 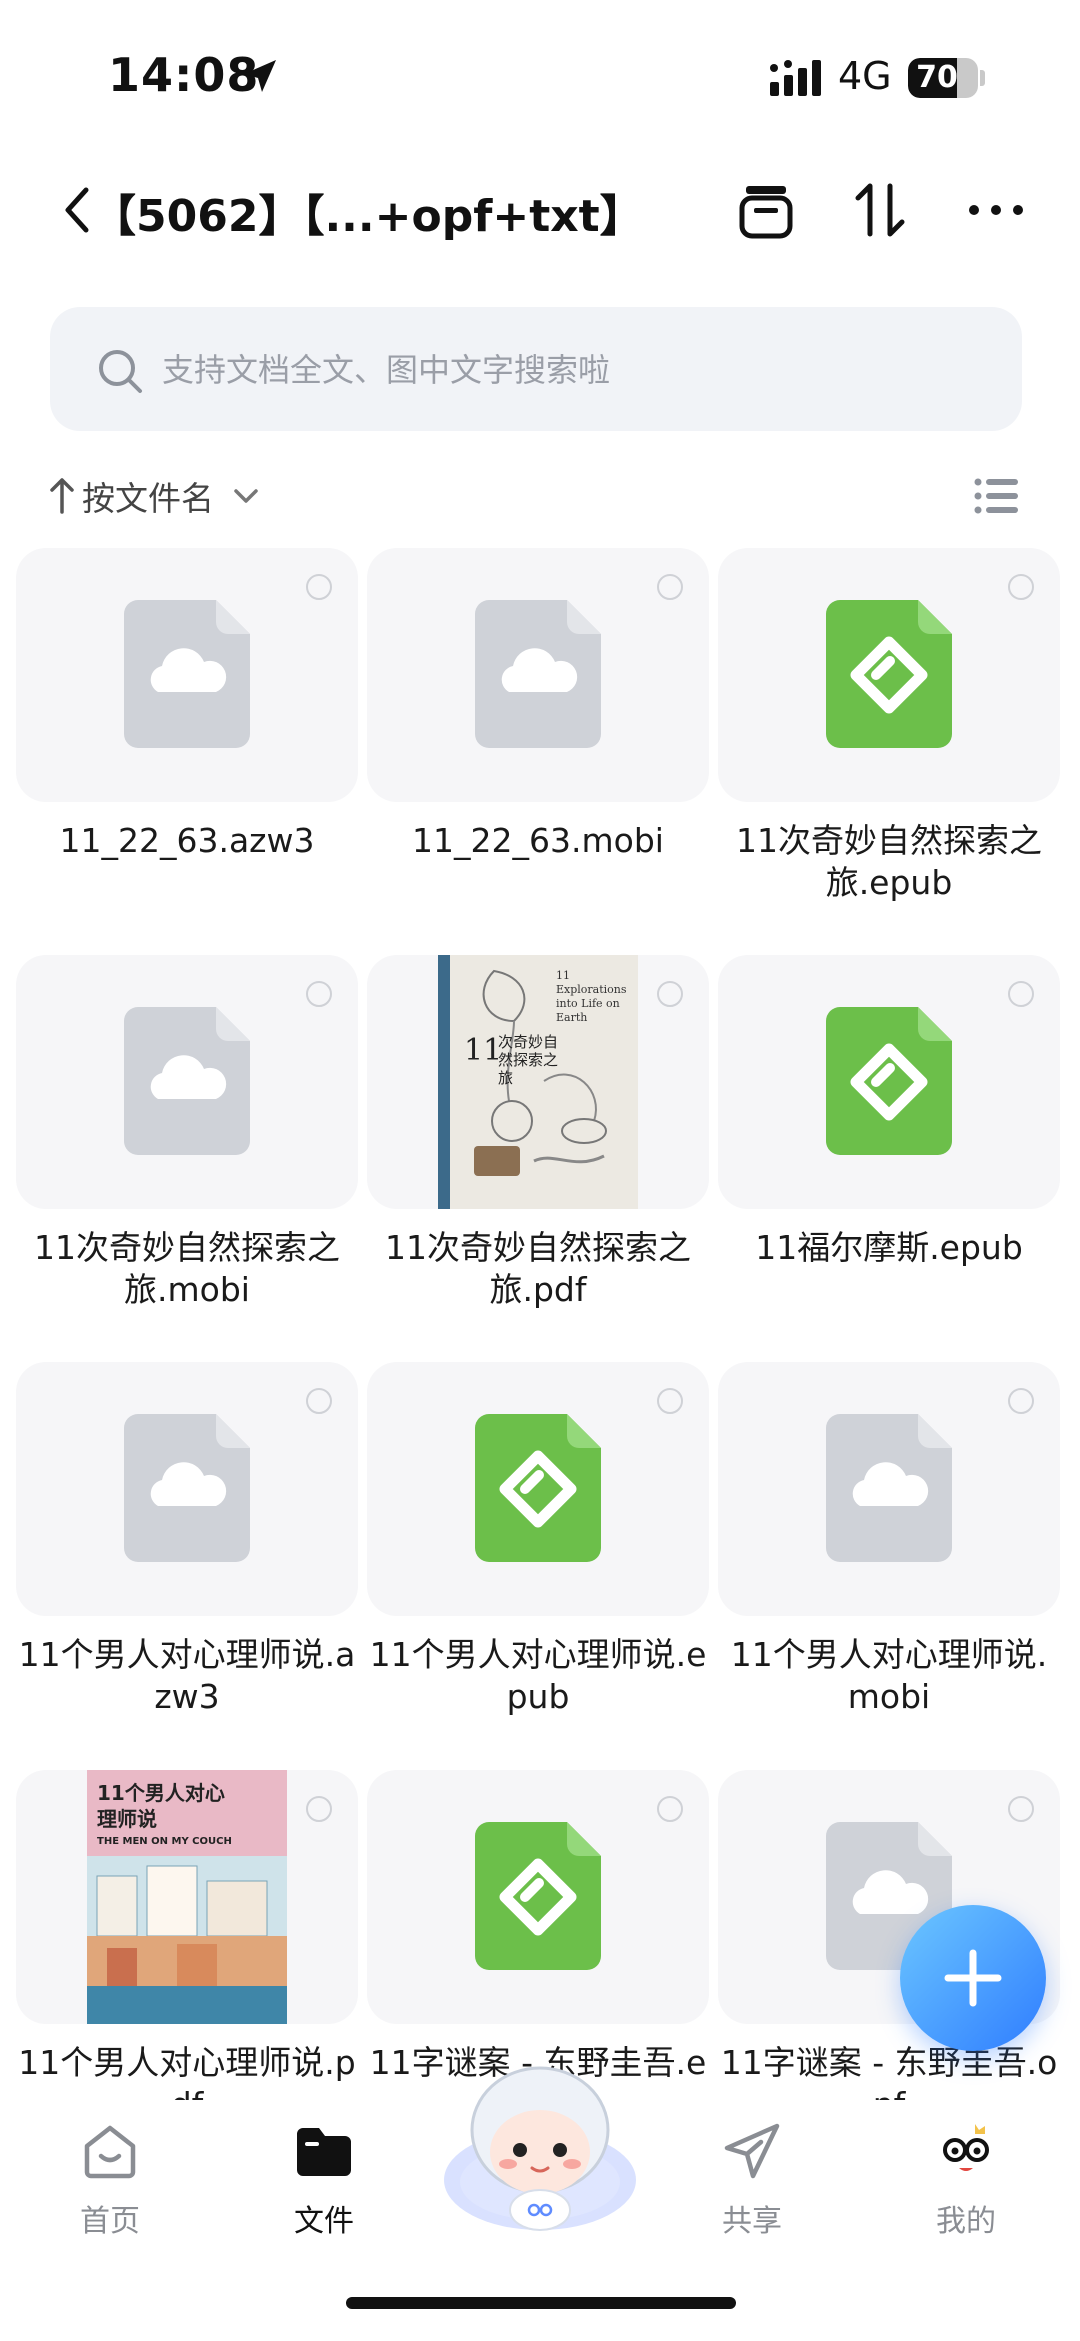 What do you see at coordinates (260, 76) in the screenshot?
I see `location-arrow-icon` at bounding box center [260, 76].